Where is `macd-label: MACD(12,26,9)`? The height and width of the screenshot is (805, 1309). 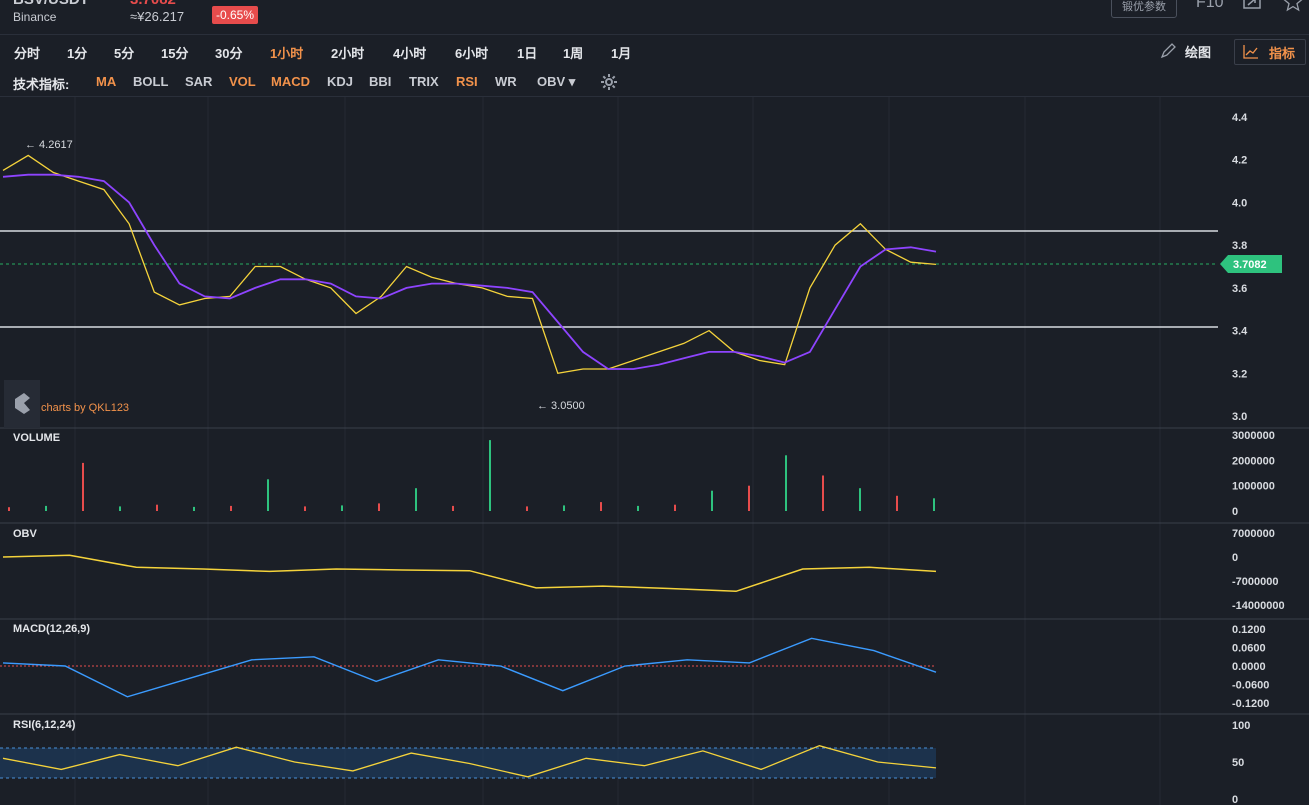 macd-label: MACD(12,26,9) is located at coordinates (51, 629).